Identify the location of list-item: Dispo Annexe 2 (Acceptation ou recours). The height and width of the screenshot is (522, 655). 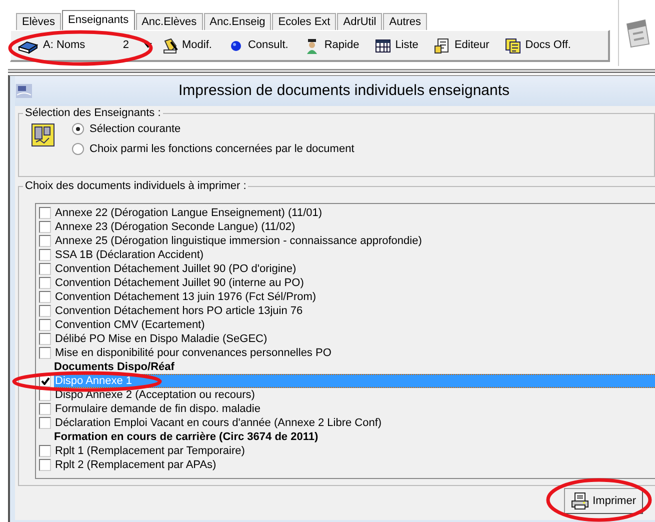
(354, 395).